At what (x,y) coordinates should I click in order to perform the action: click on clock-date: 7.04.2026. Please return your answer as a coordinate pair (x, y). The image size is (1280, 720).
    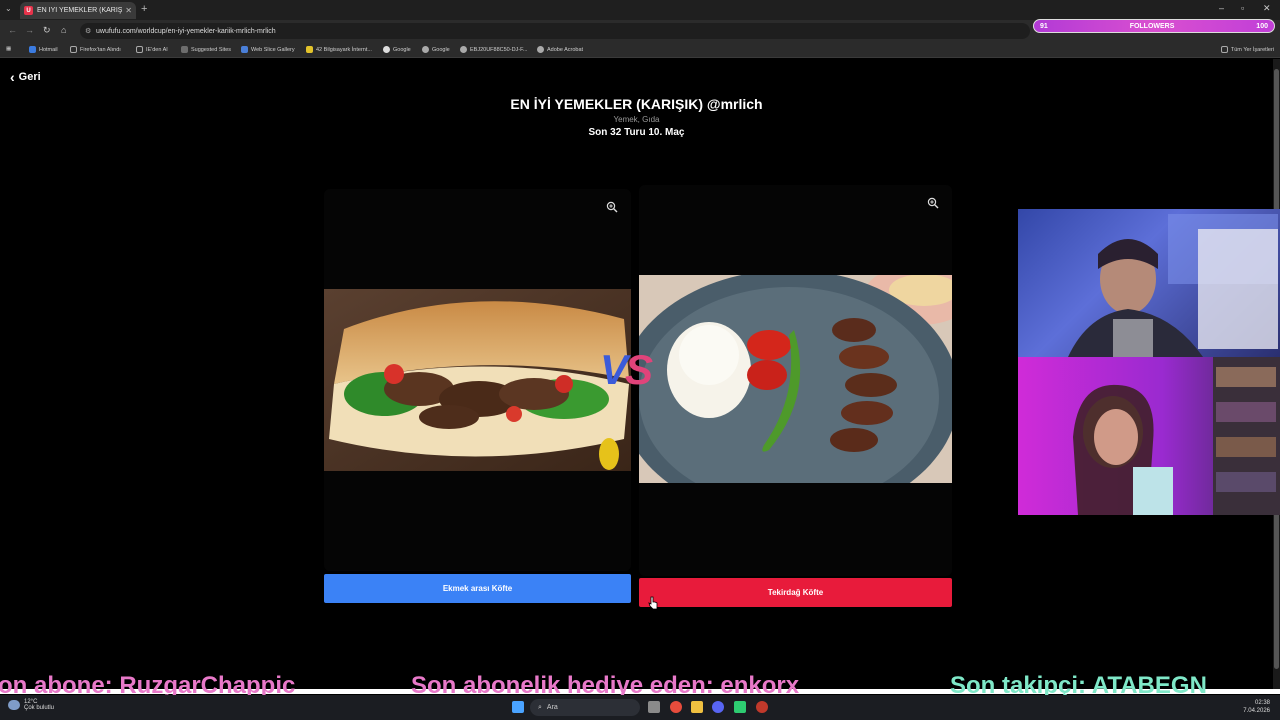
    Looking at the image, I should click on (1256, 711).